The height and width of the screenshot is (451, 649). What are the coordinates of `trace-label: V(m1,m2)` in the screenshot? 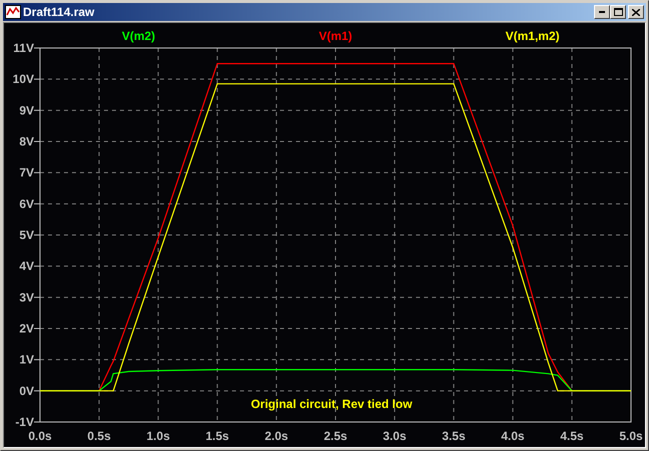 It's located at (532, 36).